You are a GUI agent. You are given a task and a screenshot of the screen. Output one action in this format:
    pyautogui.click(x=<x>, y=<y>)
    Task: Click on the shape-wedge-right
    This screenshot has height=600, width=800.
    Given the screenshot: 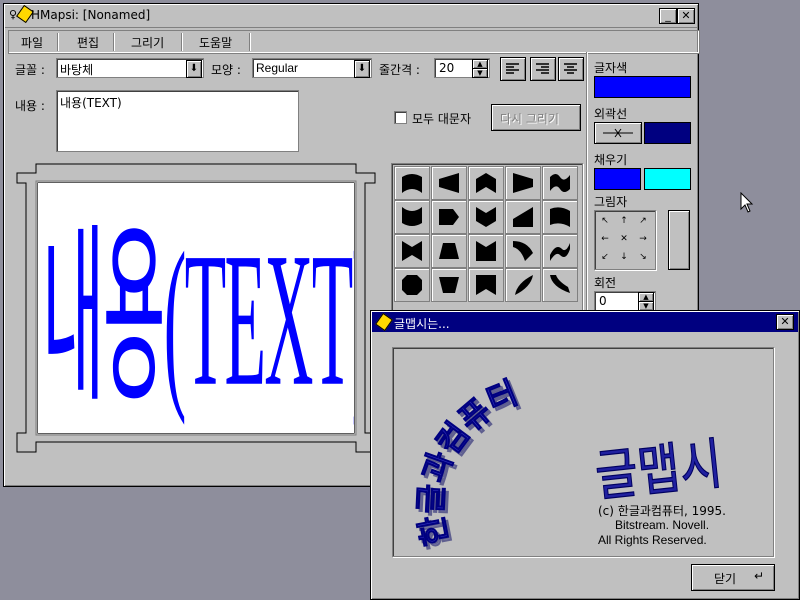 What is the action you would take?
    pyautogui.click(x=523, y=183)
    